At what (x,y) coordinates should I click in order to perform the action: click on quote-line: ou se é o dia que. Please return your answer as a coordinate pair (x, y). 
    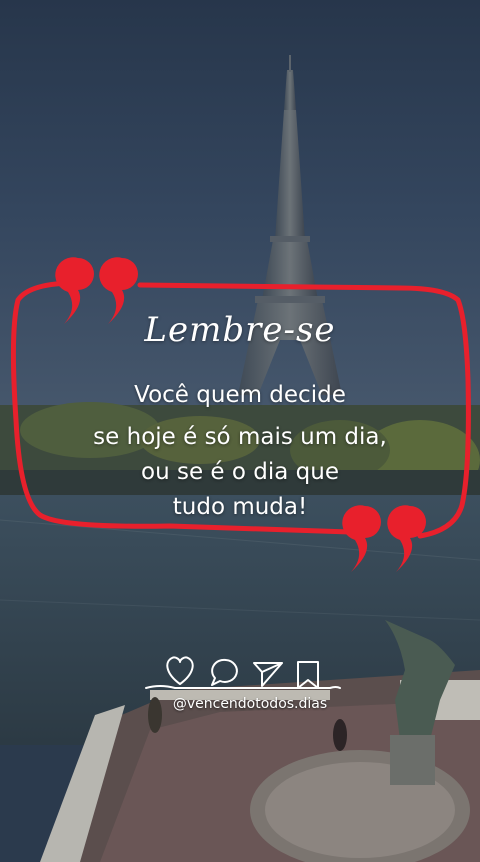
    Looking at the image, I should click on (240, 472).